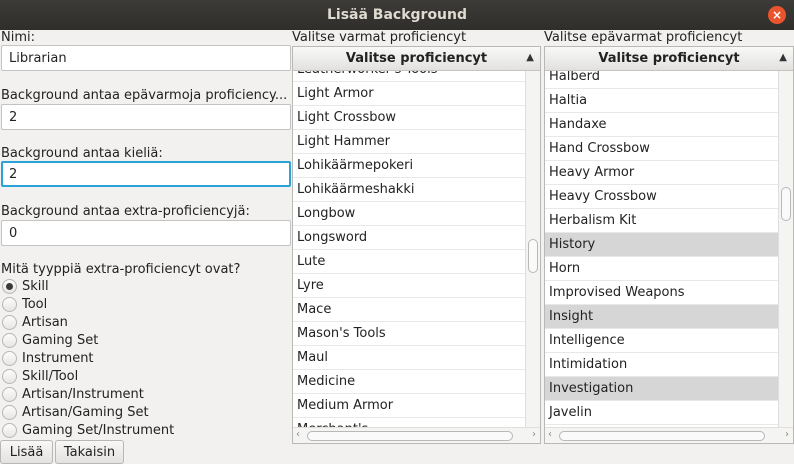 The height and width of the screenshot is (464, 794). What do you see at coordinates (410, 310) in the screenshot?
I see `table-row: Mace` at bounding box center [410, 310].